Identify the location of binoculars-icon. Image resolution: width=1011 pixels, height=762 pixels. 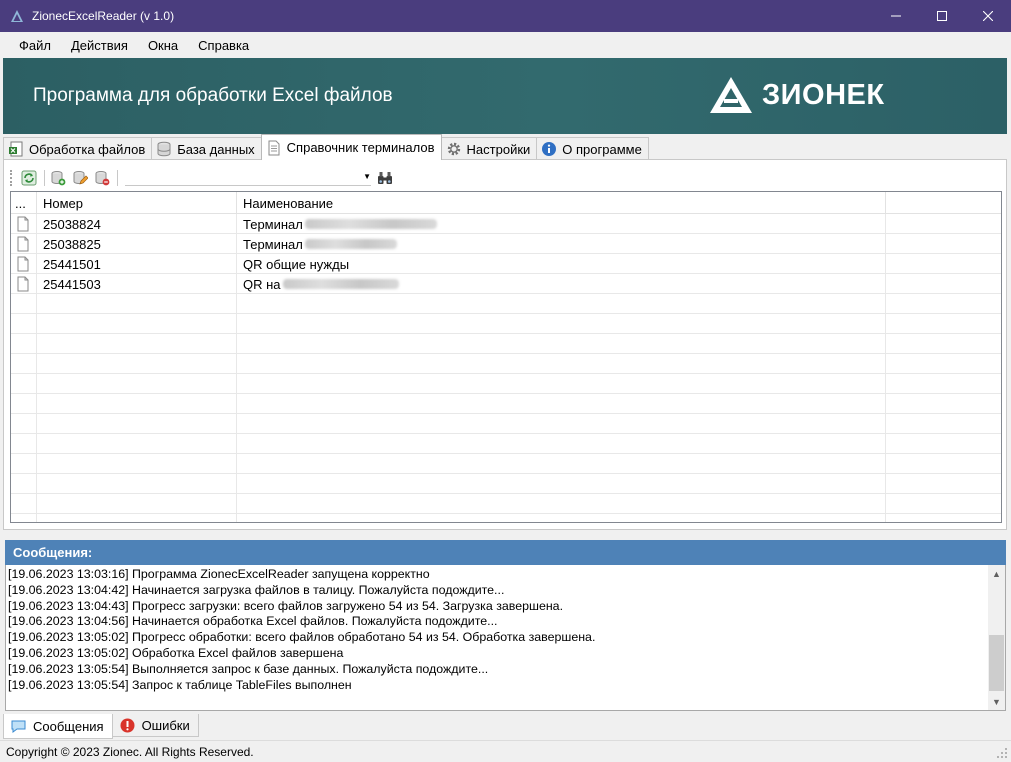
(385, 178).